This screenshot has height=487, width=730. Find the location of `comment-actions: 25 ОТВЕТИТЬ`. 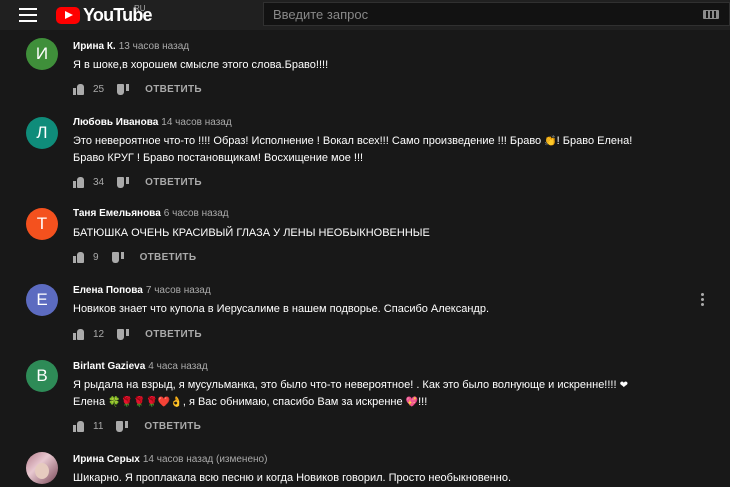

comment-actions: 25 ОТВЕТИТЬ is located at coordinates (137, 89).